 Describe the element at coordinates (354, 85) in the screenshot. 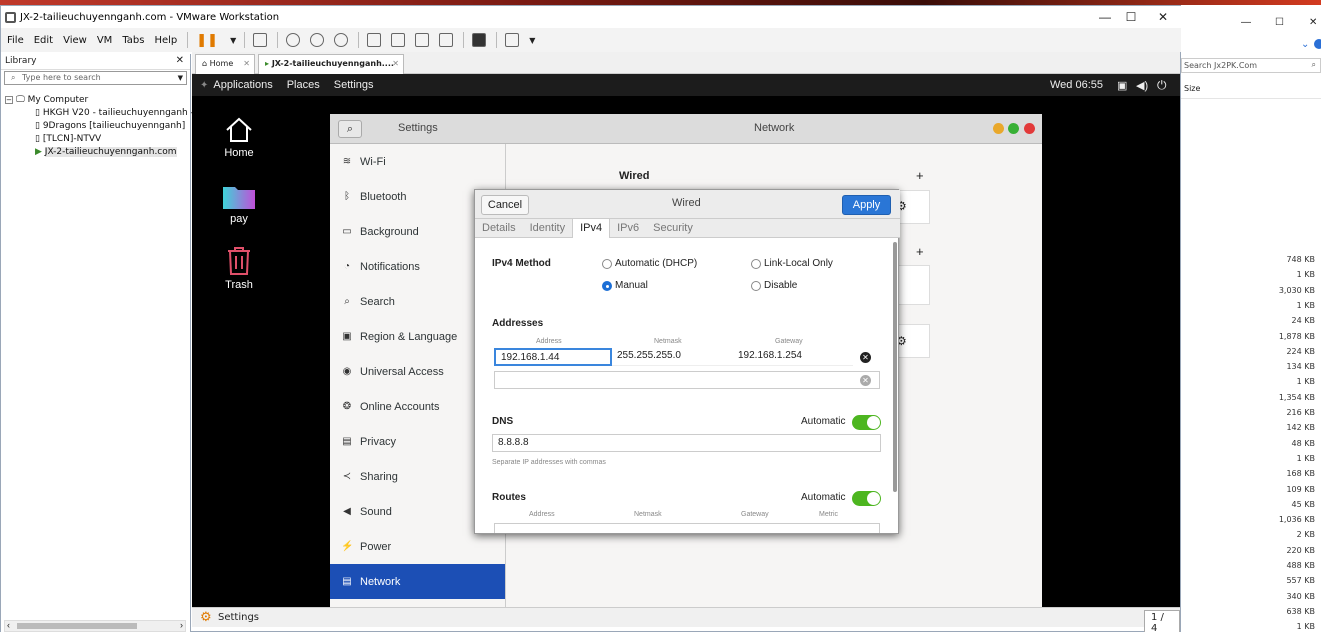

I see `settings-menu: Settings` at that location.